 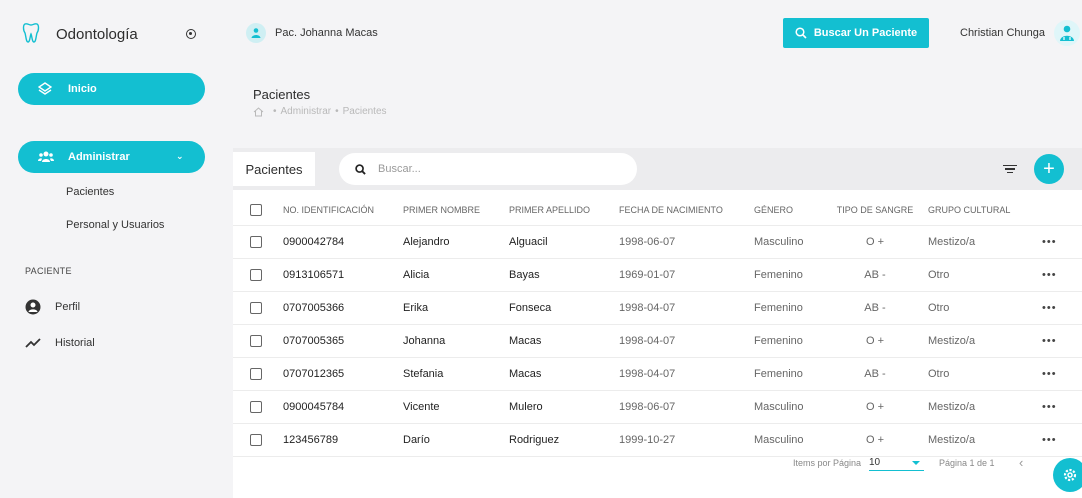 What do you see at coordinates (967, 463) in the screenshot?
I see `page-range-label: Página 1 de 1` at bounding box center [967, 463].